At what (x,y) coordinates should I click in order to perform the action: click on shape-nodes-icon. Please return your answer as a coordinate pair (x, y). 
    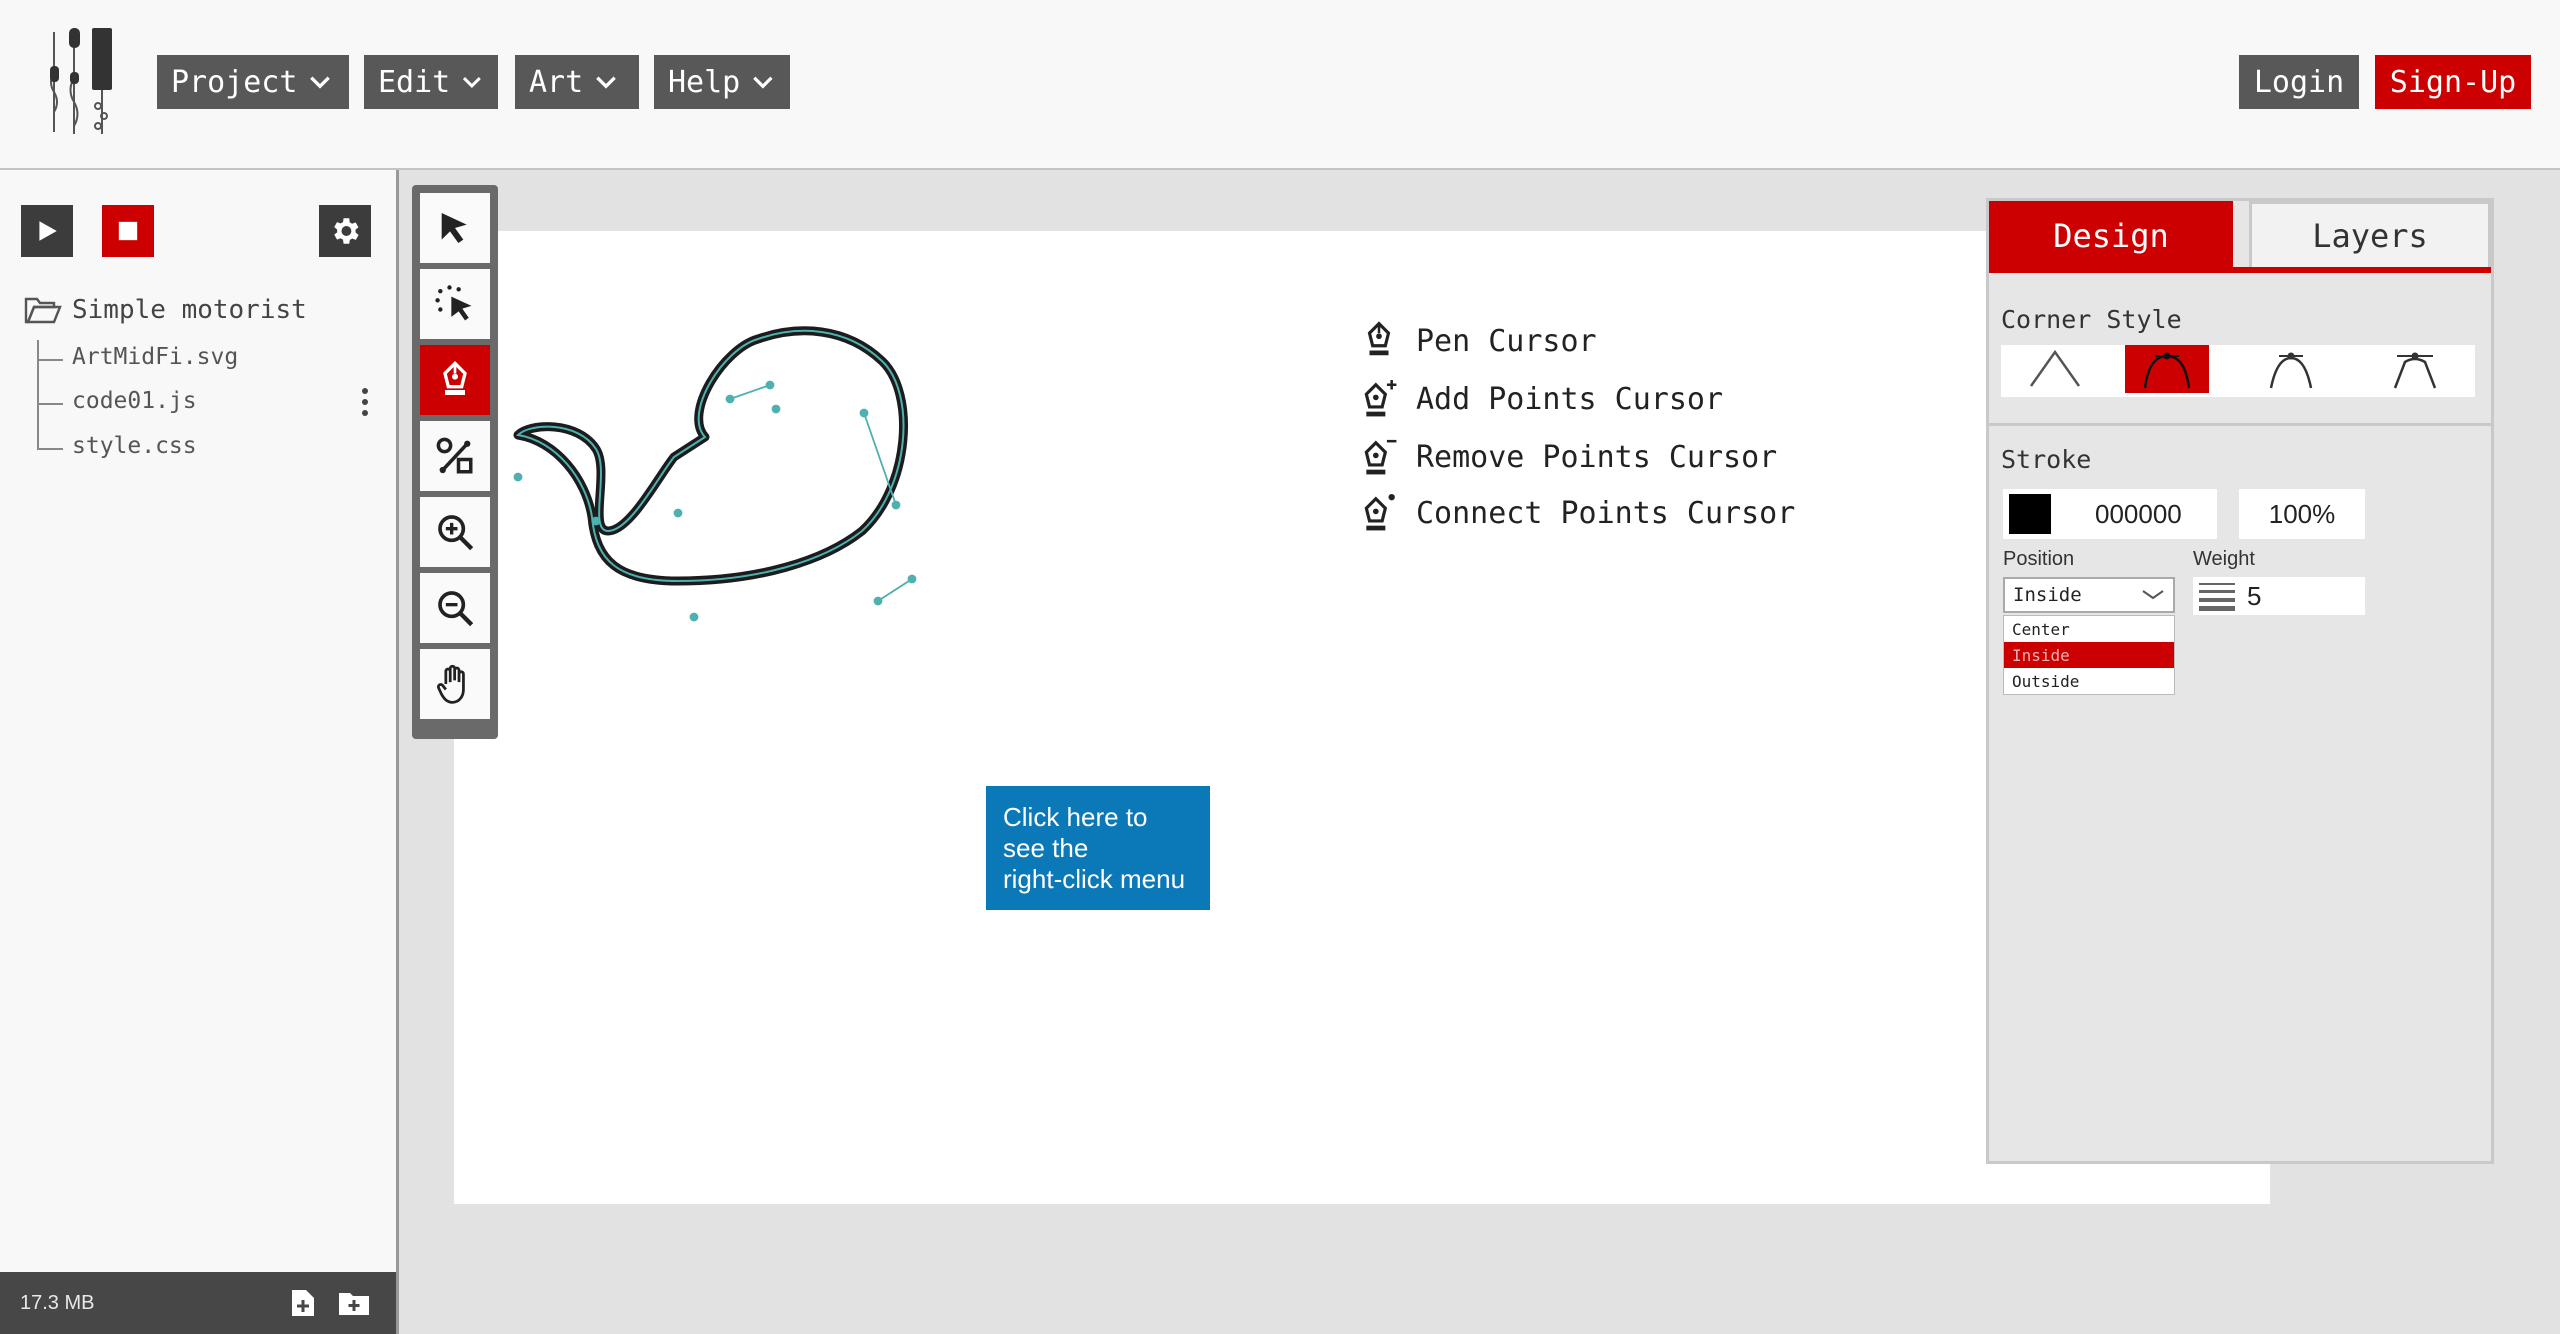
    Looking at the image, I should click on (454, 455).